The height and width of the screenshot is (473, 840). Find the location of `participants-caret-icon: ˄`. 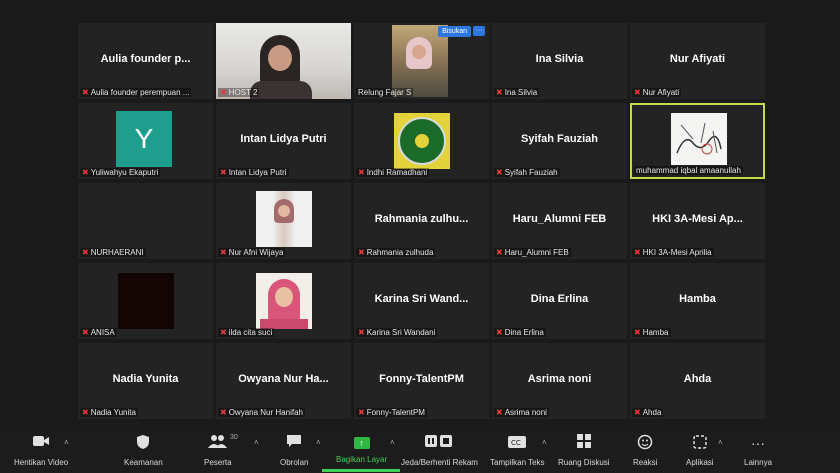

participants-caret-icon: ˄ is located at coordinates (256, 442).